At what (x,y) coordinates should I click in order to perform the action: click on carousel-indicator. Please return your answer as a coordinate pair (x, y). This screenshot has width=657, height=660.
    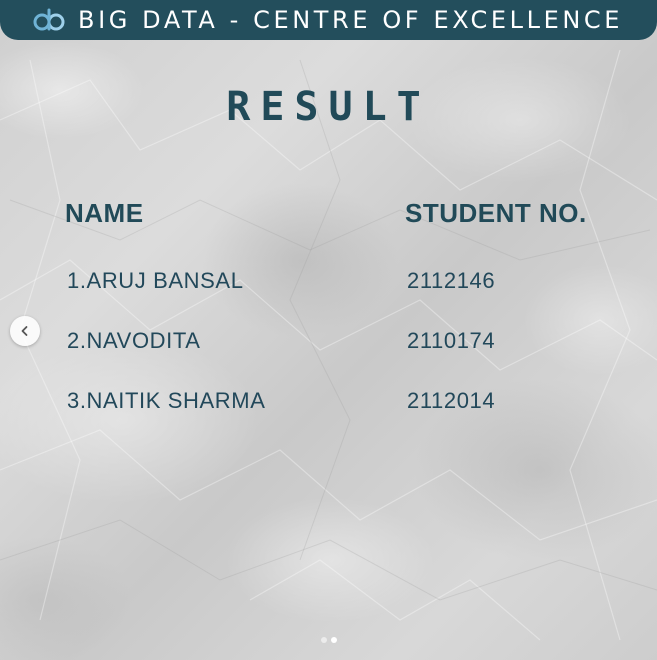
    Looking at the image, I should click on (328, 640).